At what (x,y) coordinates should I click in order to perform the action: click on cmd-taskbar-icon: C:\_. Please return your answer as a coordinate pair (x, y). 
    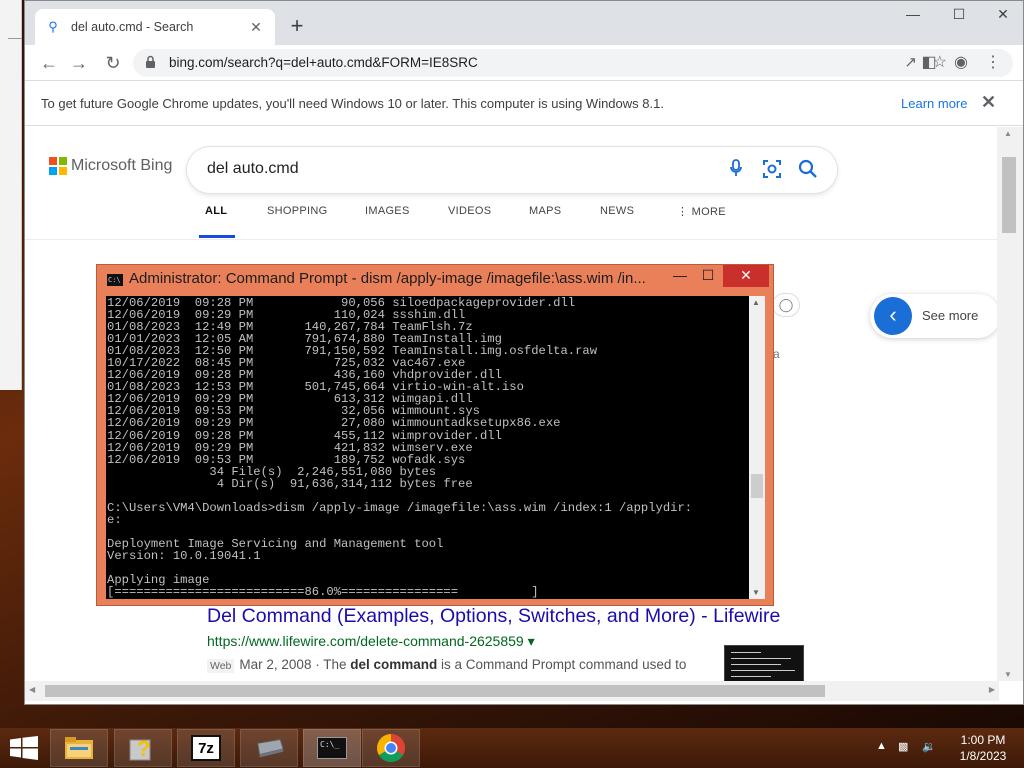
    Looking at the image, I should click on (332, 748).